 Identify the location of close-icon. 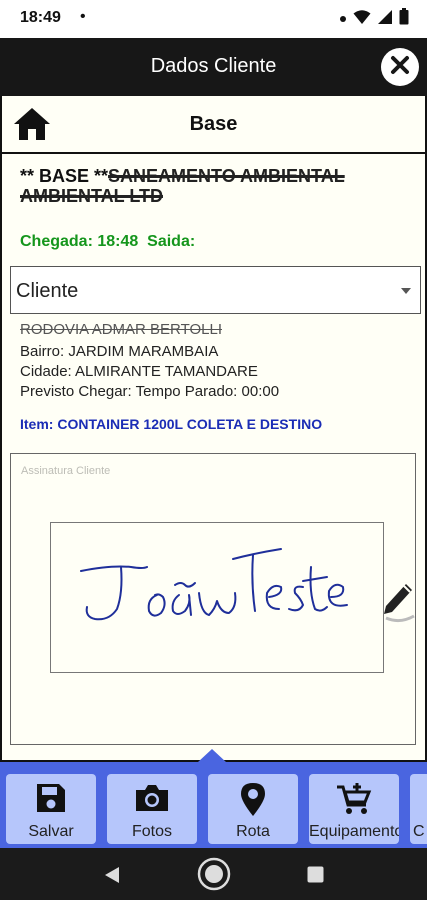
(400, 67).